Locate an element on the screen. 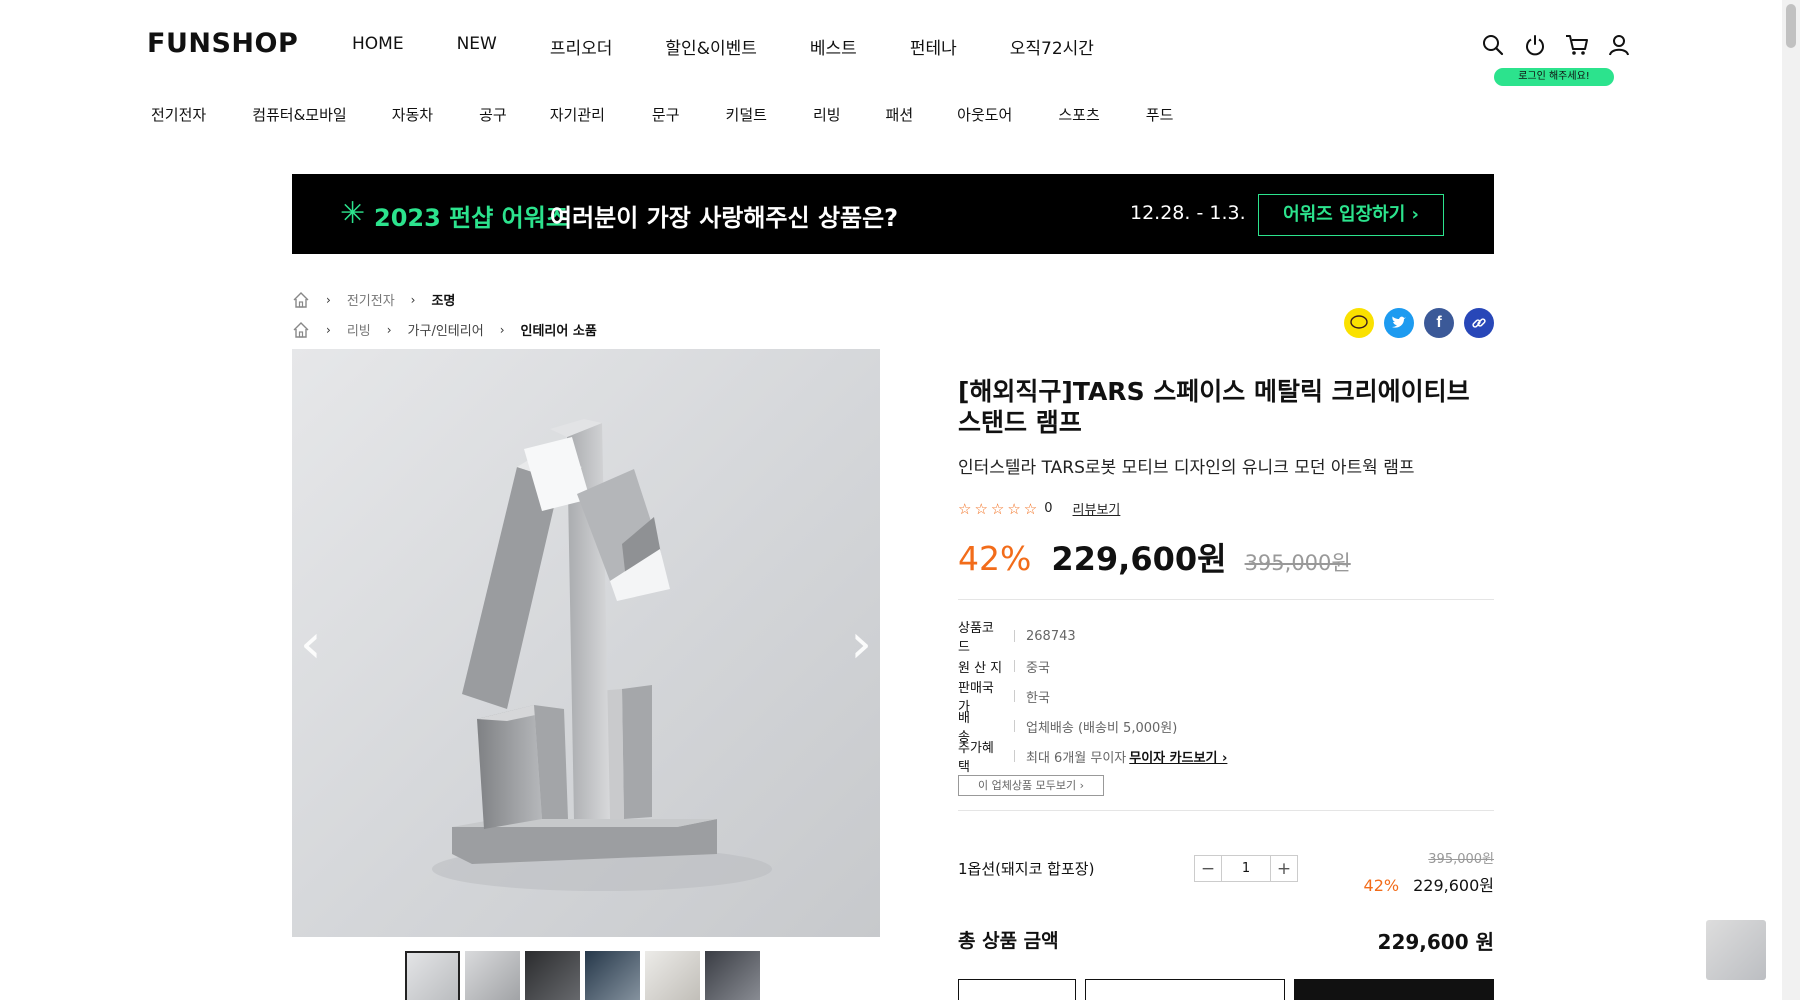  star-rating-icon: ☆☆☆☆☆ is located at coordinates (999, 508).